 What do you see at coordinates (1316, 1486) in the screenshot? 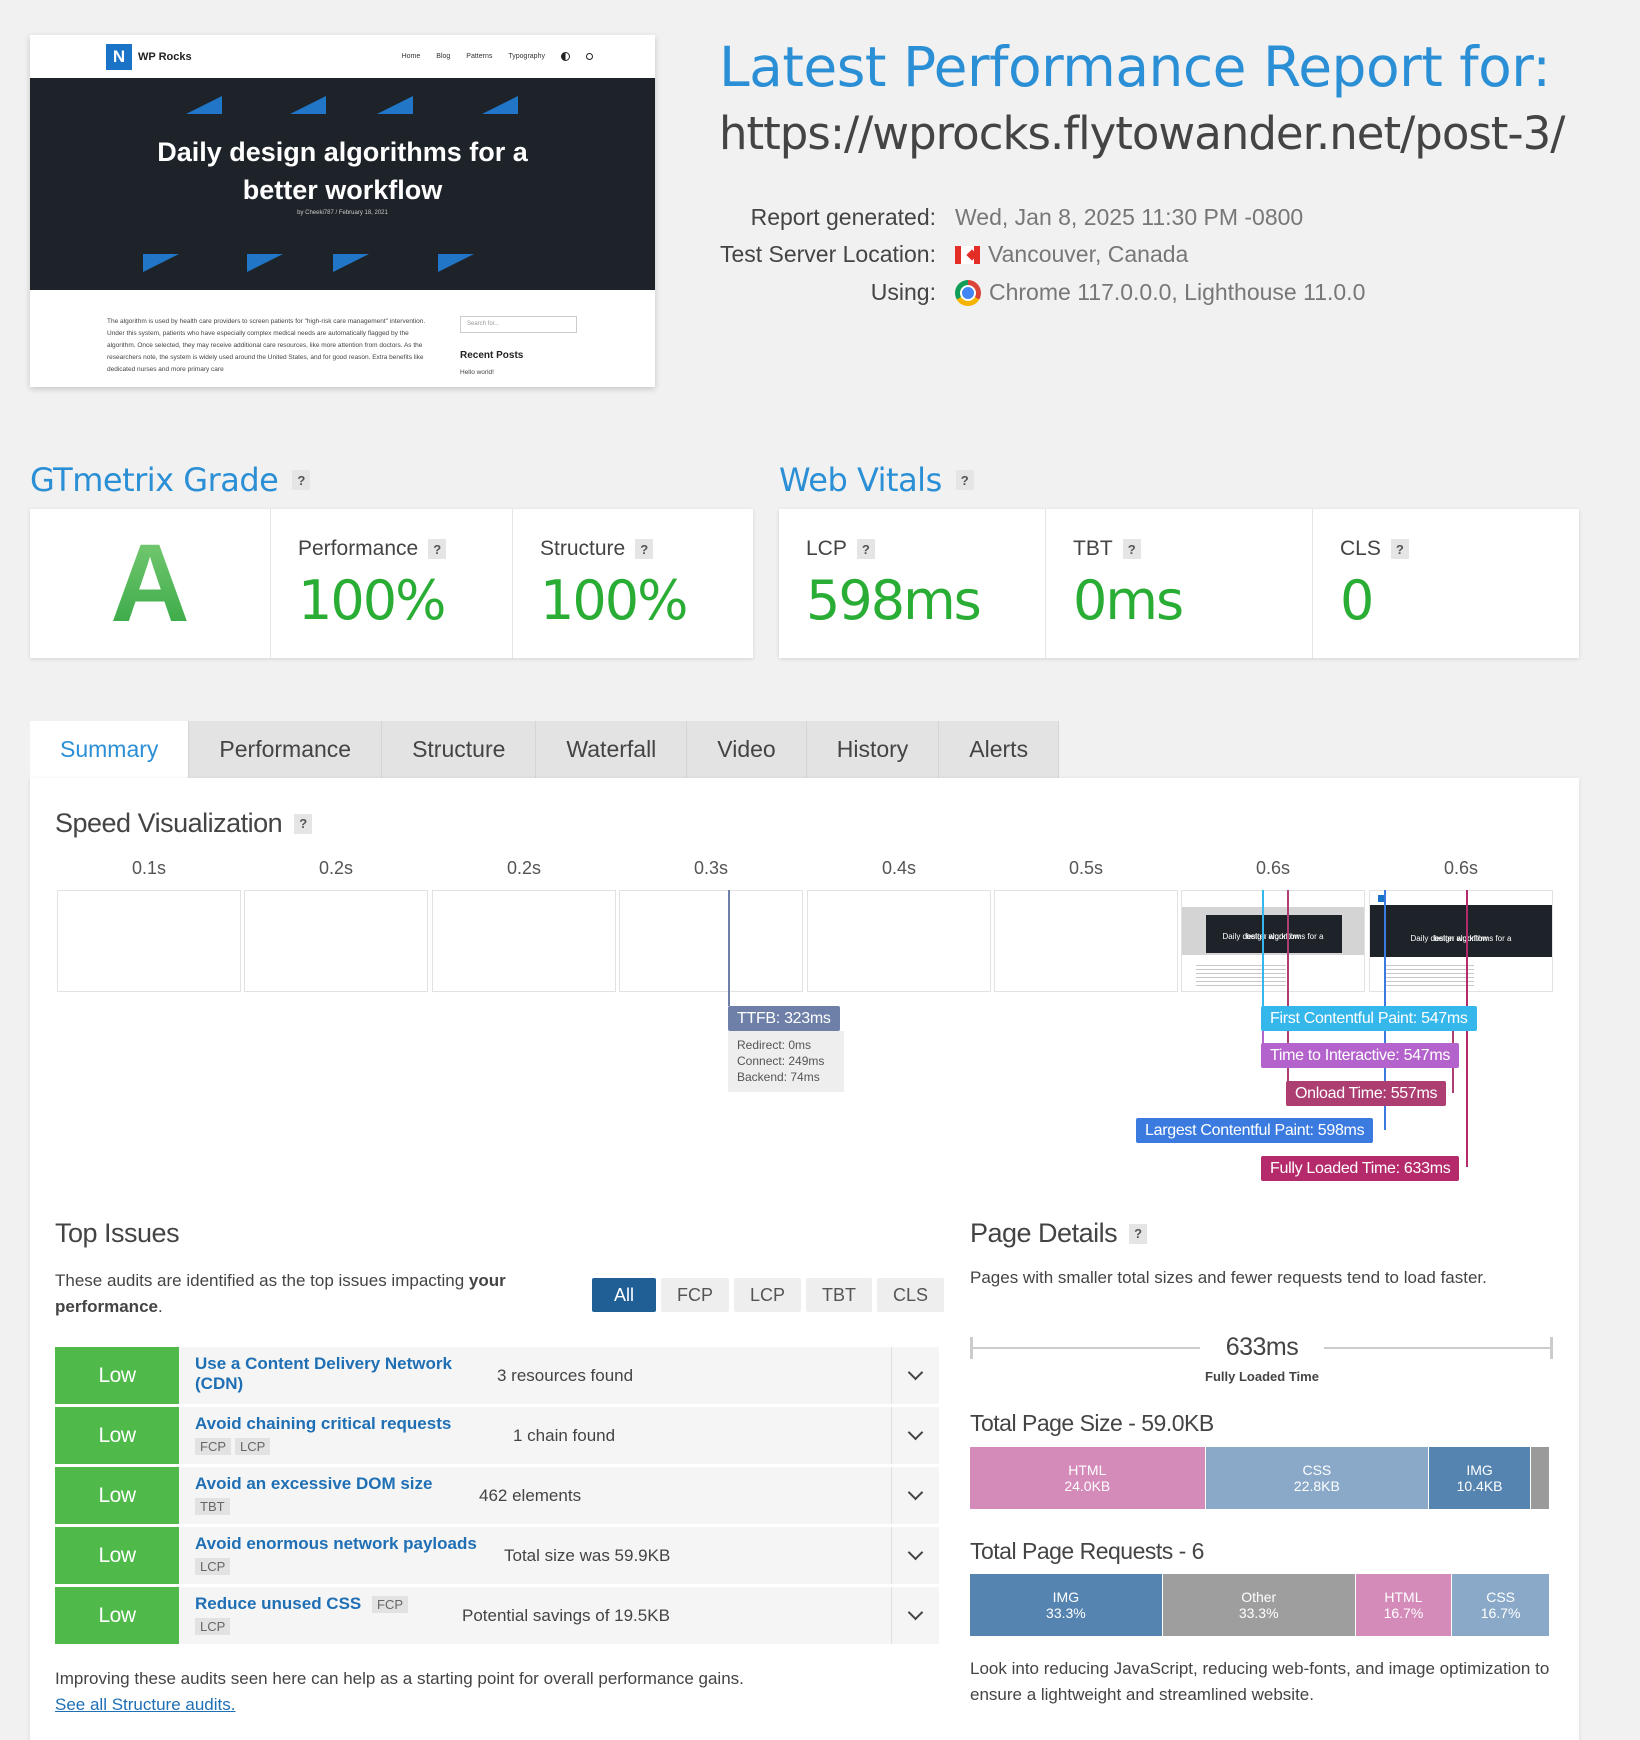
I see `segment-value: 22.8KB` at bounding box center [1316, 1486].